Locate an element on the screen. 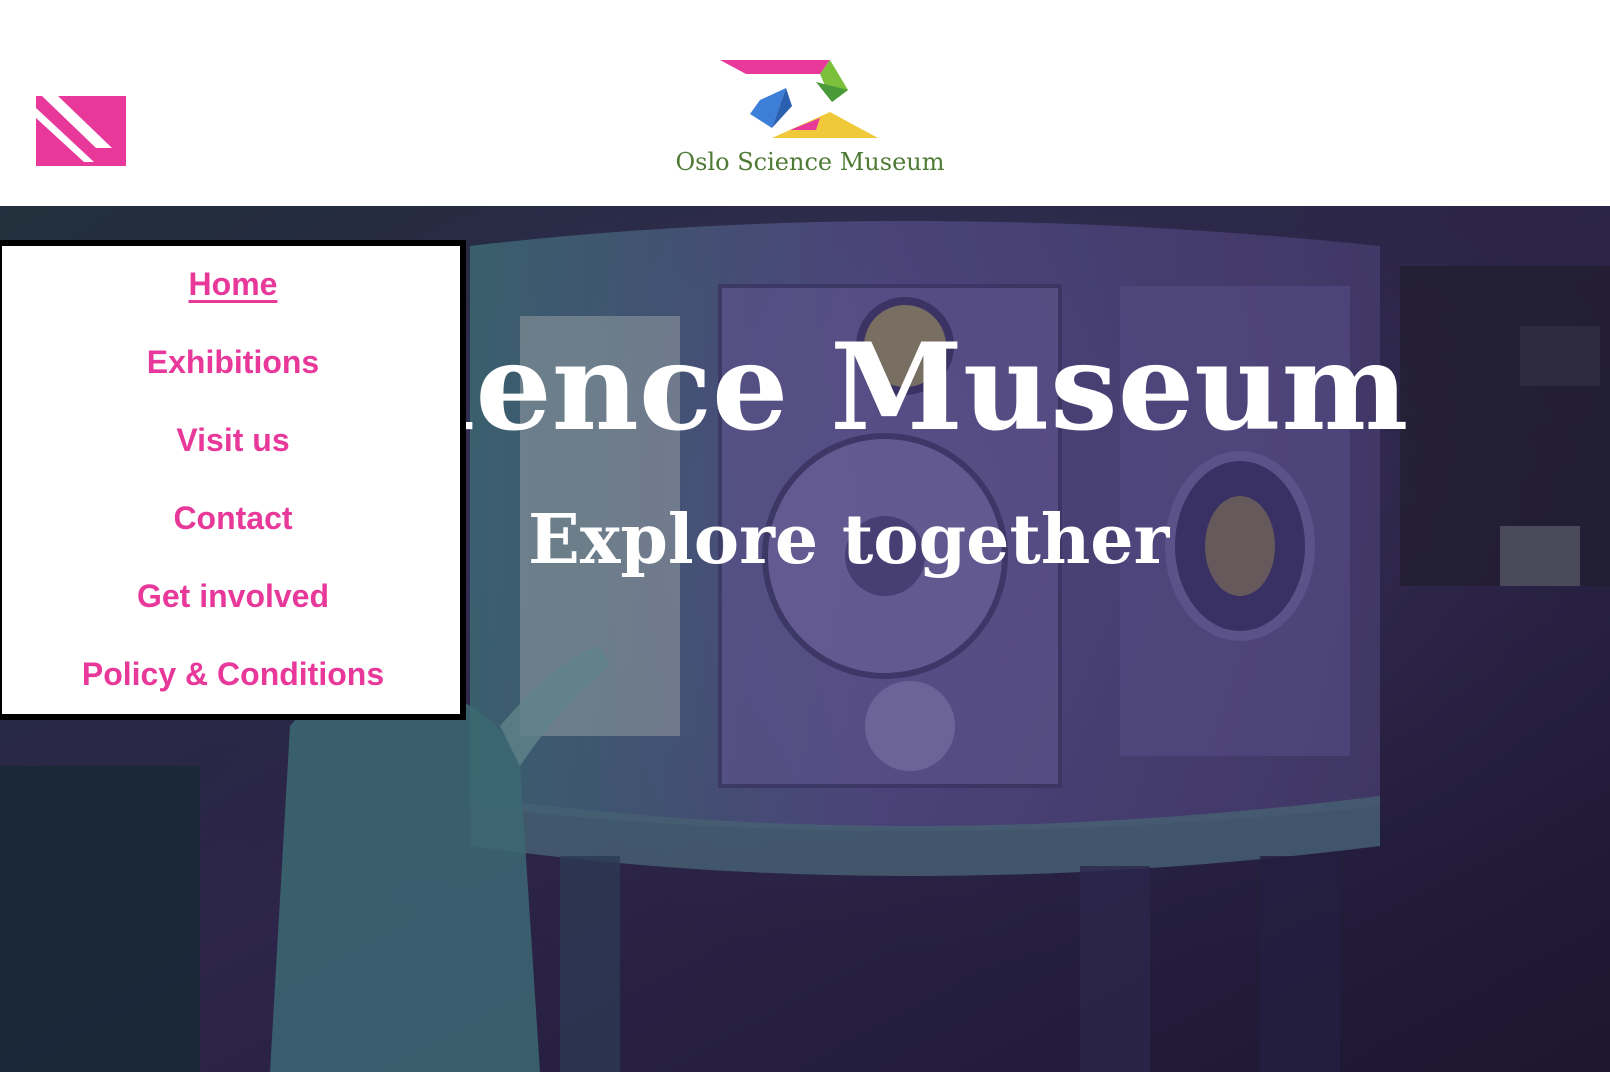  site-logo: Oslo Science Museum is located at coordinates (810, 121).